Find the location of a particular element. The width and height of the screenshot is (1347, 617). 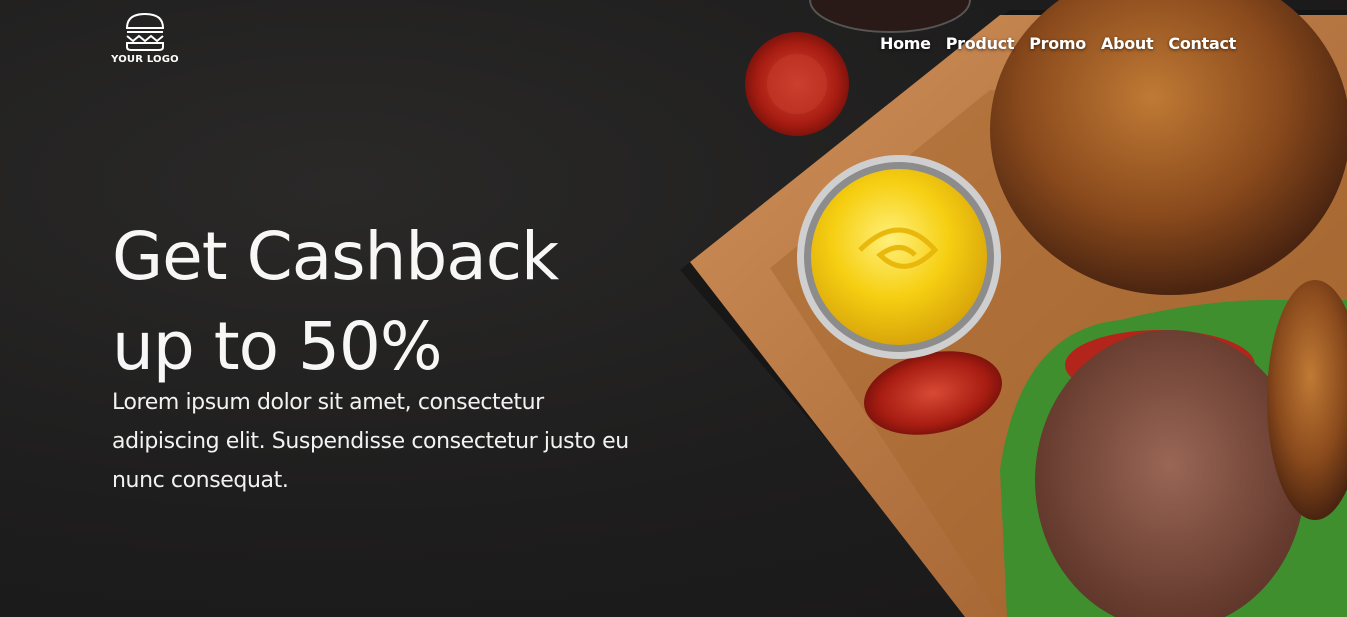

main-nav: Home Product Promo About Contact is located at coordinates (1058, 43).